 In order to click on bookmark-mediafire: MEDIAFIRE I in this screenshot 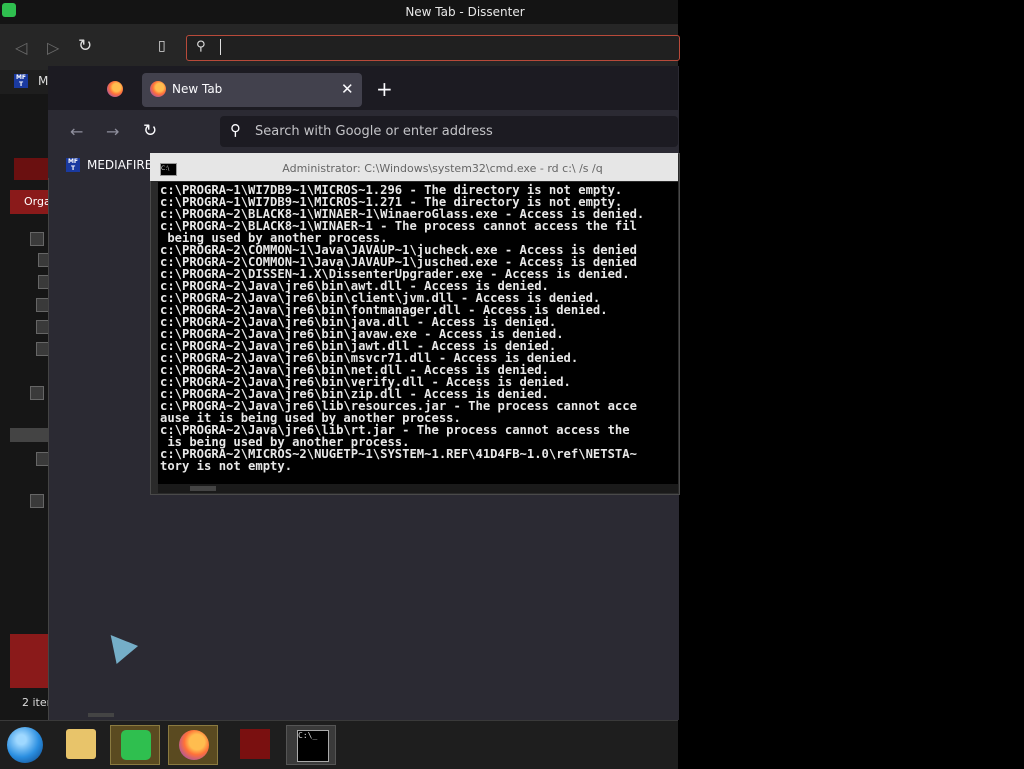, I will do `click(123, 165)`.